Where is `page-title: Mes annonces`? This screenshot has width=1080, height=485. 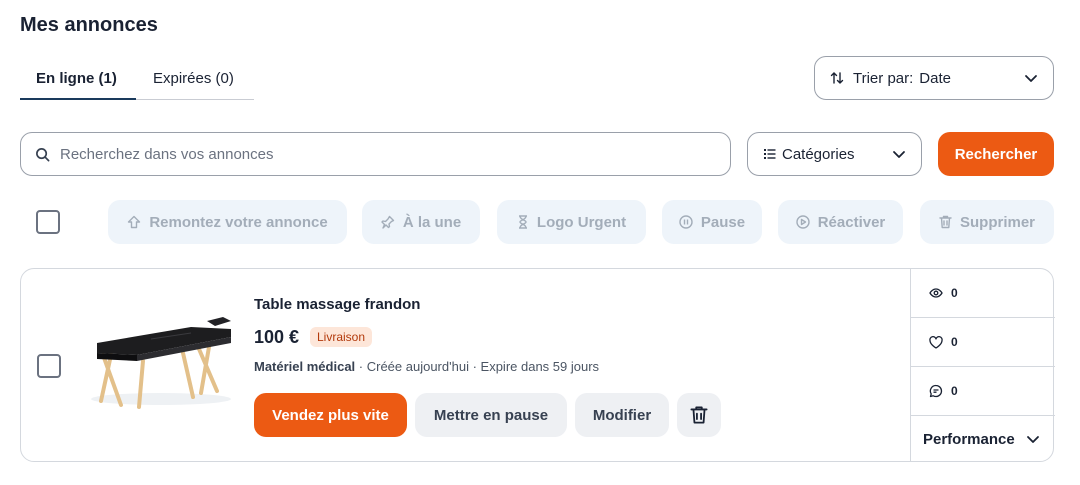 page-title: Mes annonces is located at coordinates (89, 25).